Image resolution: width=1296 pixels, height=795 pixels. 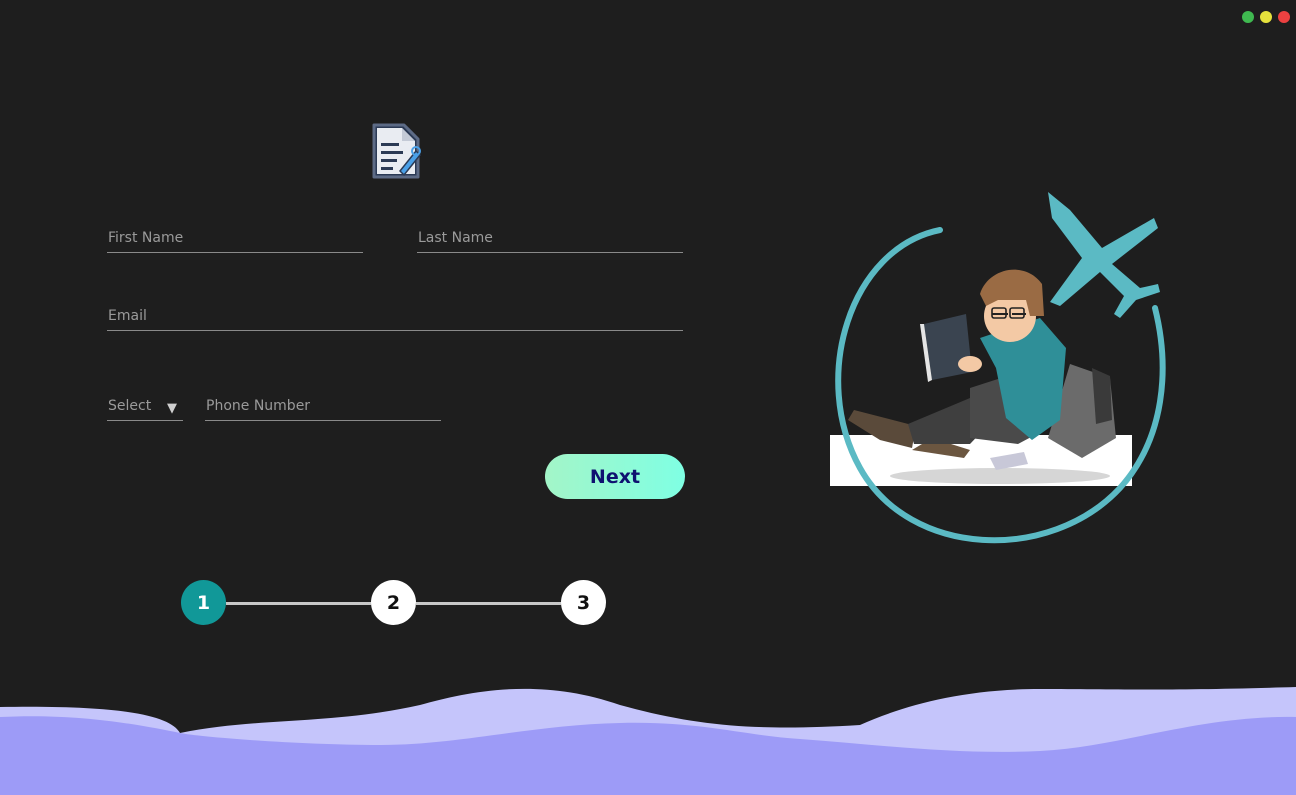 I want to click on progress-stepper: 1 2 3, so click(x=393, y=603).